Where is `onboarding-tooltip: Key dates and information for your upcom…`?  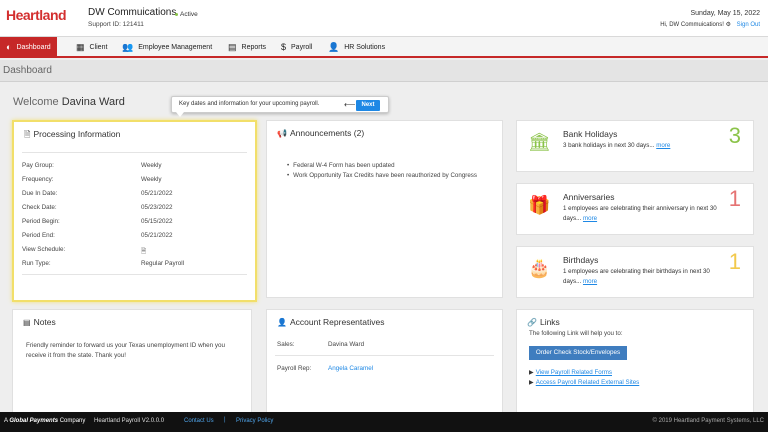
onboarding-tooltip: Key dates and information for your upcom… is located at coordinates (280, 106).